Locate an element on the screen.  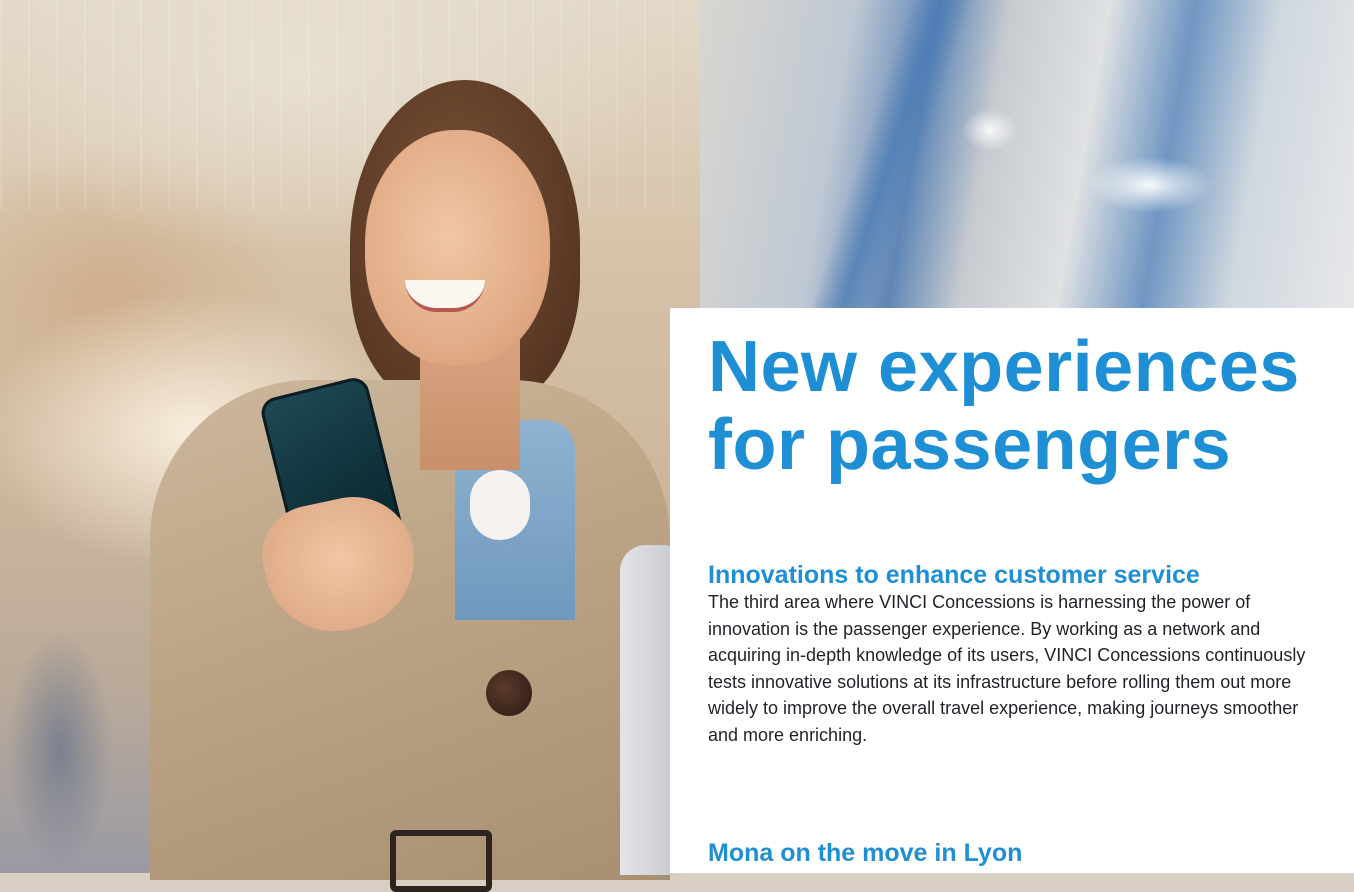
white-tee is located at coordinates (500, 505).